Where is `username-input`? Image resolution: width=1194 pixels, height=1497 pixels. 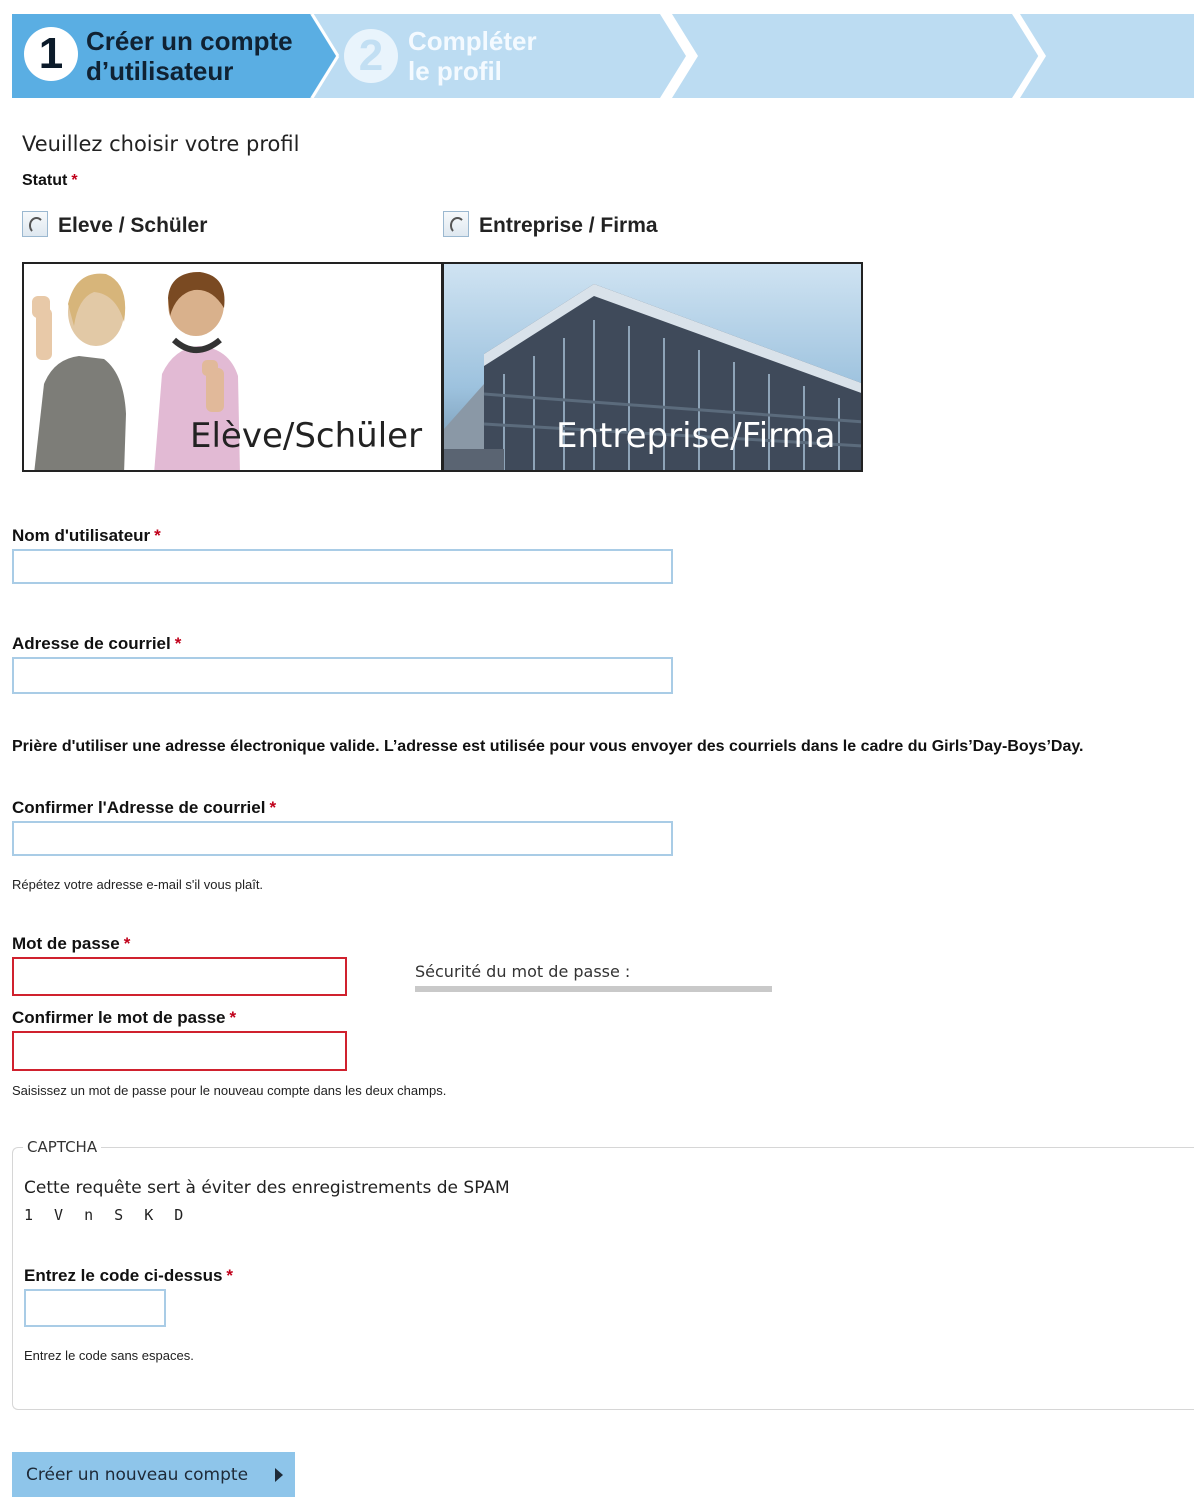
username-input is located at coordinates (342, 566).